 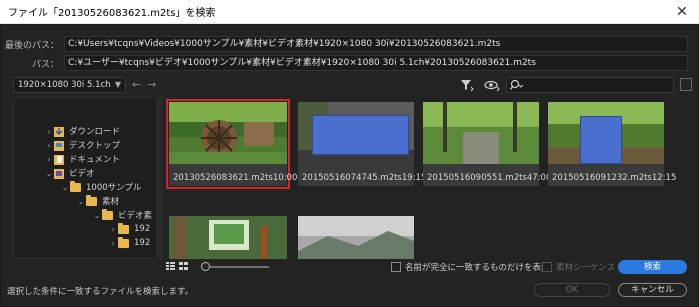 What do you see at coordinates (114, 188) in the screenshot?
I see `tree-item-label: 1000サンプル` at bounding box center [114, 188].